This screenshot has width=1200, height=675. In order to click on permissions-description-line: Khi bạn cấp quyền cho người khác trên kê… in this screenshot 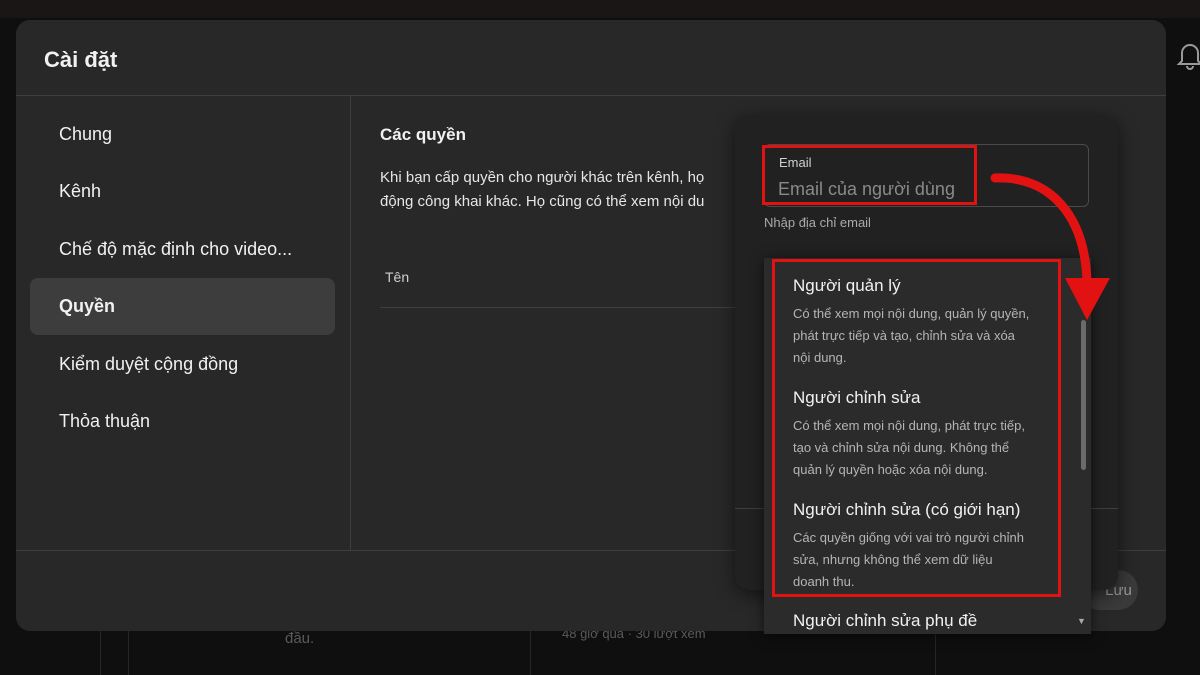, I will do `click(542, 177)`.